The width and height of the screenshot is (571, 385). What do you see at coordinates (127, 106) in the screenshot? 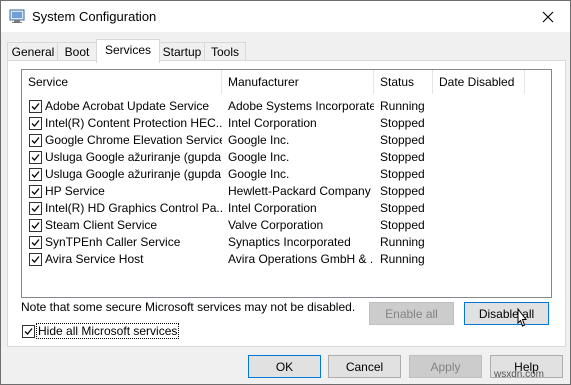
I see `service-name: Adobe Acrobat Update Service` at bounding box center [127, 106].